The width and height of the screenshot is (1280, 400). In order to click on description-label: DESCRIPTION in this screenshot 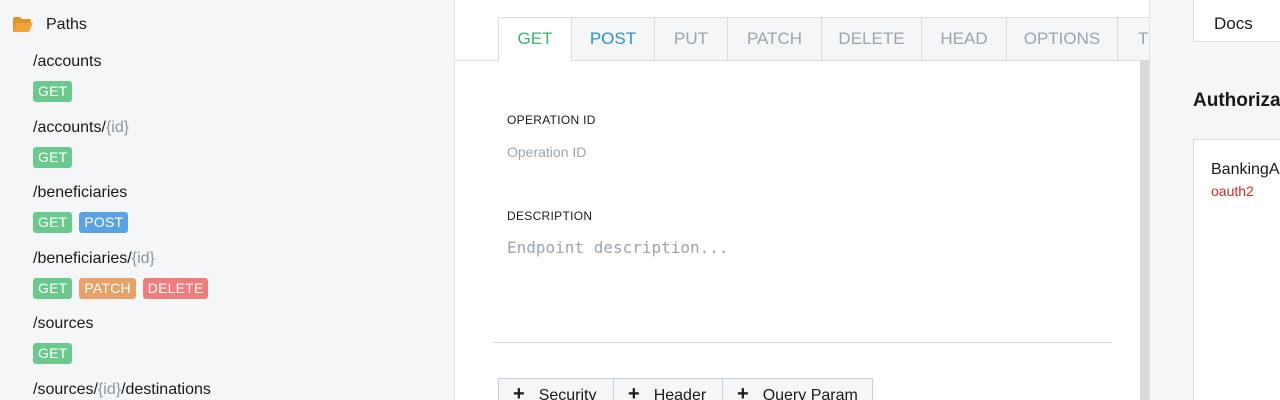, I will do `click(550, 216)`.